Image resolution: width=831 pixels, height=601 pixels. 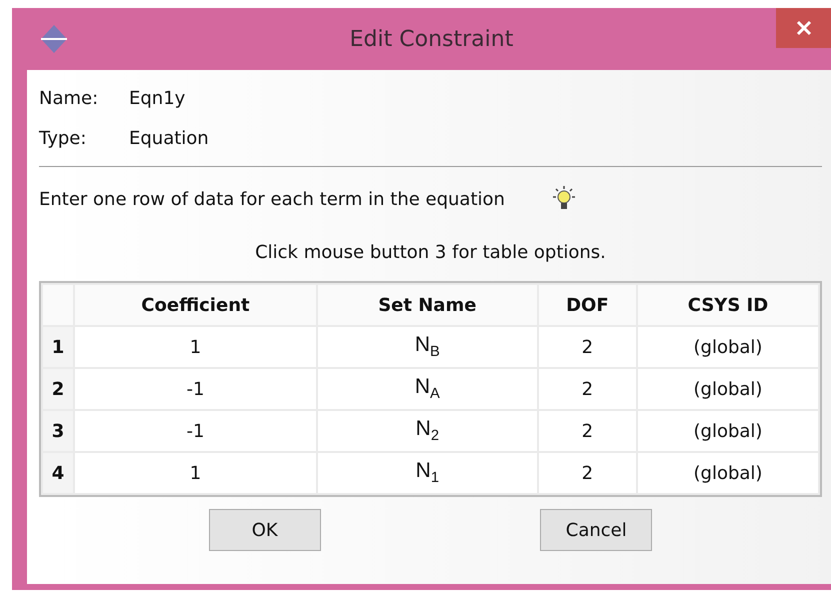 What do you see at coordinates (272, 199) in the screenshot?
I see `instruction-text: Enter one row of data for each term in the equation` at bounding box center [272, 199].